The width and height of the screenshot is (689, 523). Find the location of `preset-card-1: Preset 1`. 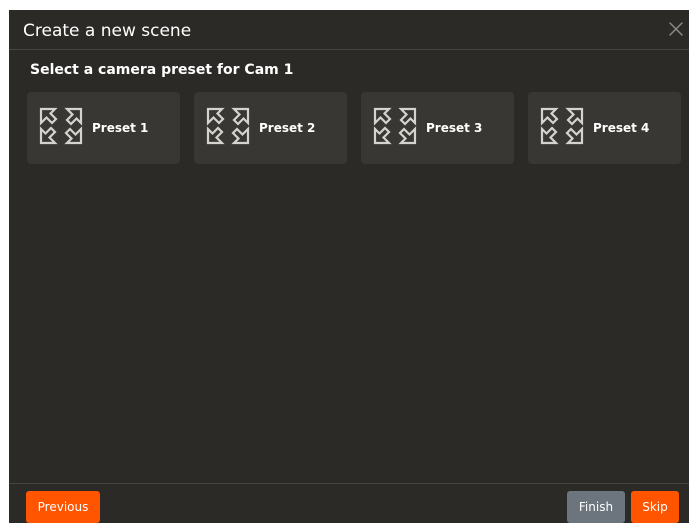

preset-card-1: Preset 1 is located at coordinates (103, 128).